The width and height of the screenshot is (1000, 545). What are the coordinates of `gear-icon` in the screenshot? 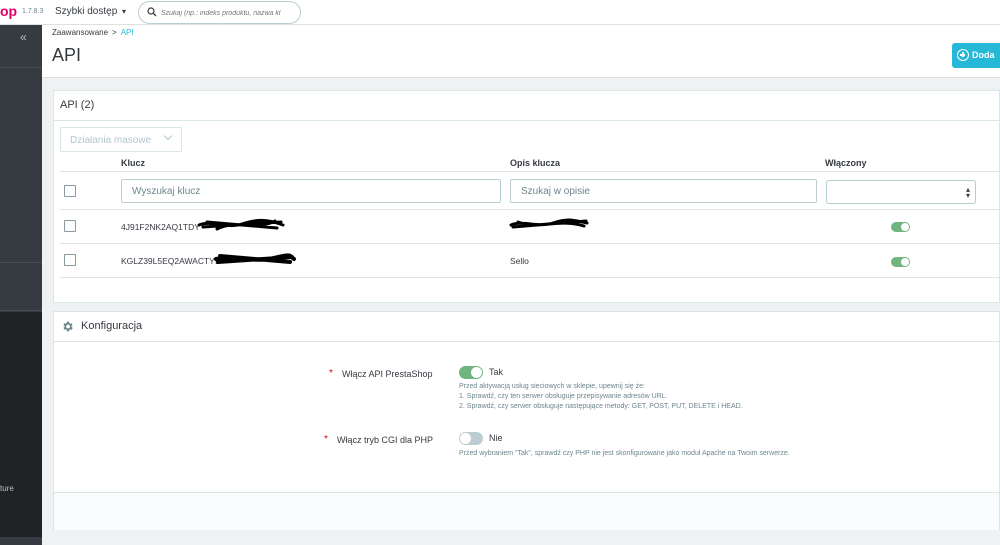 It's located at (68, 326).